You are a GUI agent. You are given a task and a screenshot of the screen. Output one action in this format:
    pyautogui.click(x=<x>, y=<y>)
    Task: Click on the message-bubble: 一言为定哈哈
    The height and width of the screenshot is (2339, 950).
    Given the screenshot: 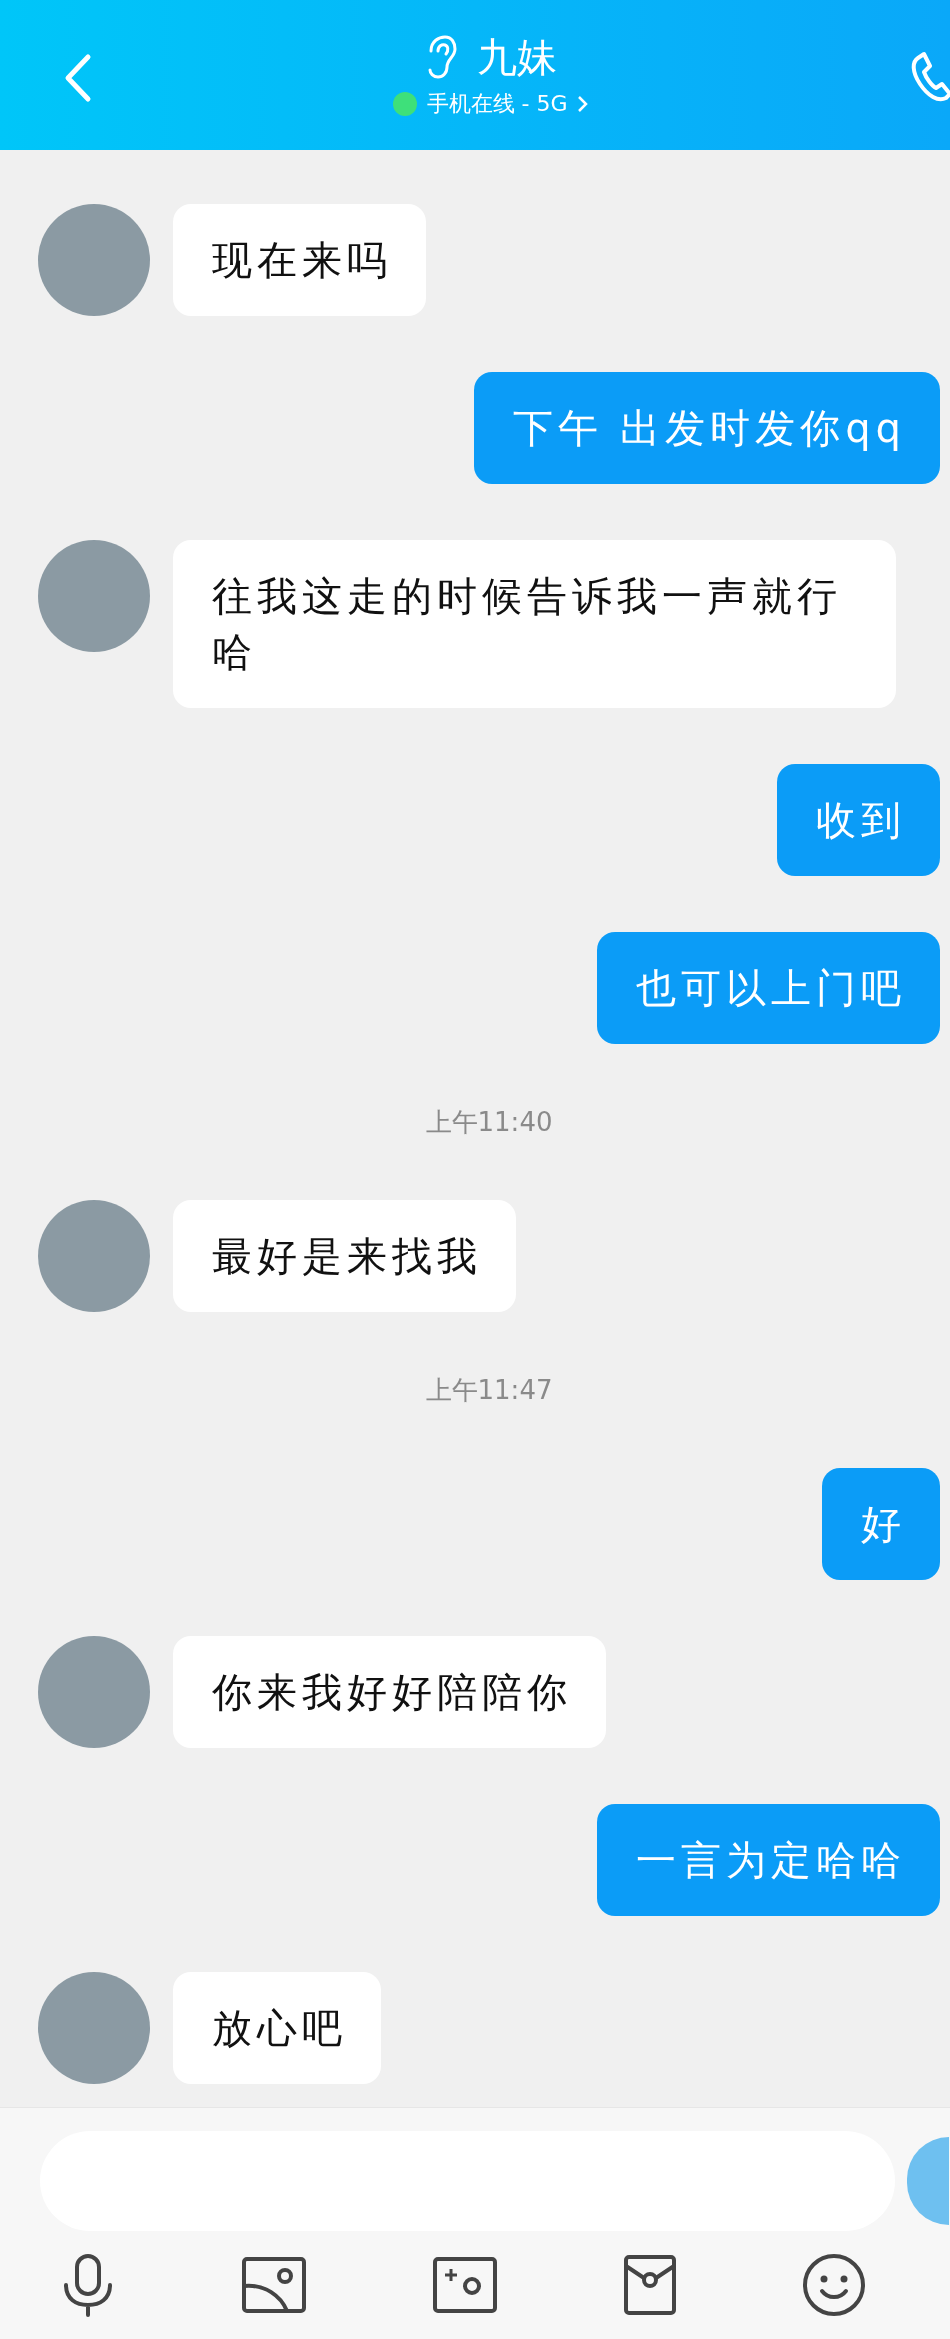 What is the action you would take?
    pyautogui.click(x=768, y=1860)
    